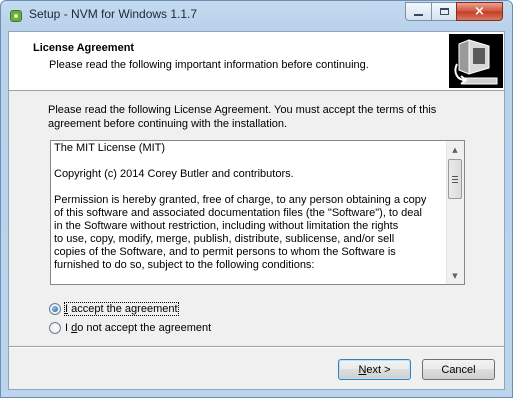  What do you see at coordinates (455, 275) in the screenshot?
I see `scroll-down-arrow-icon: ▼` at bounding box center [455, 275].